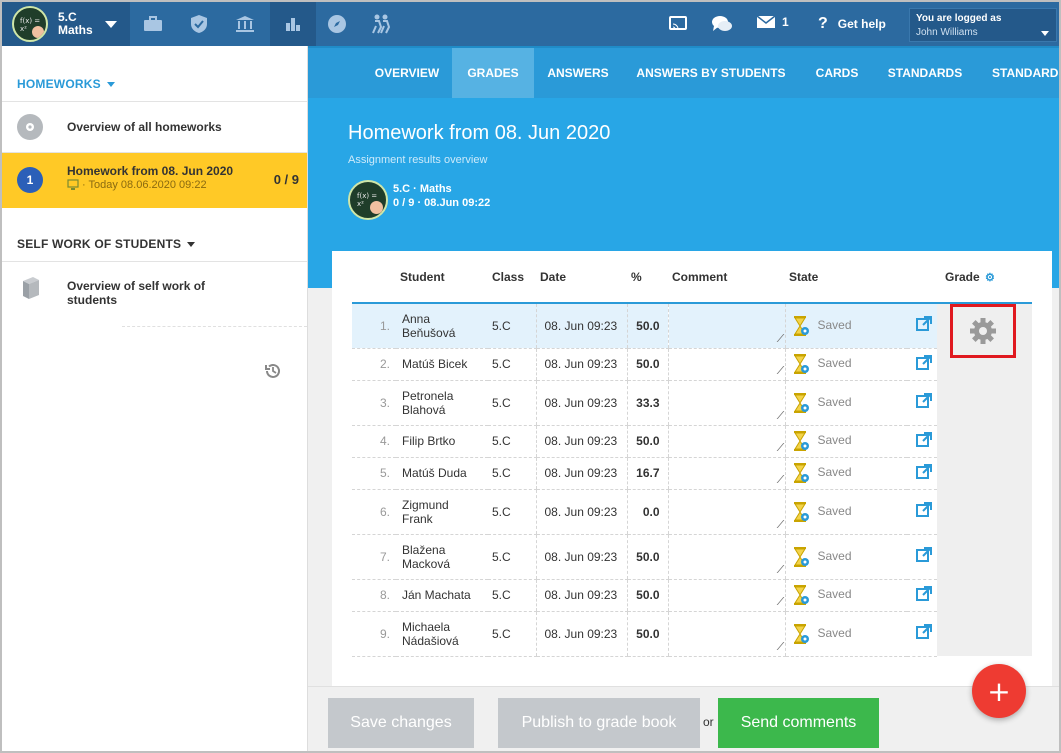 Image resolution: width=1061 pixels, height=753 pixels. Describe the element at coordinates (647, 473) in the screenshot. I see `score-percent: 16.7` at that location.